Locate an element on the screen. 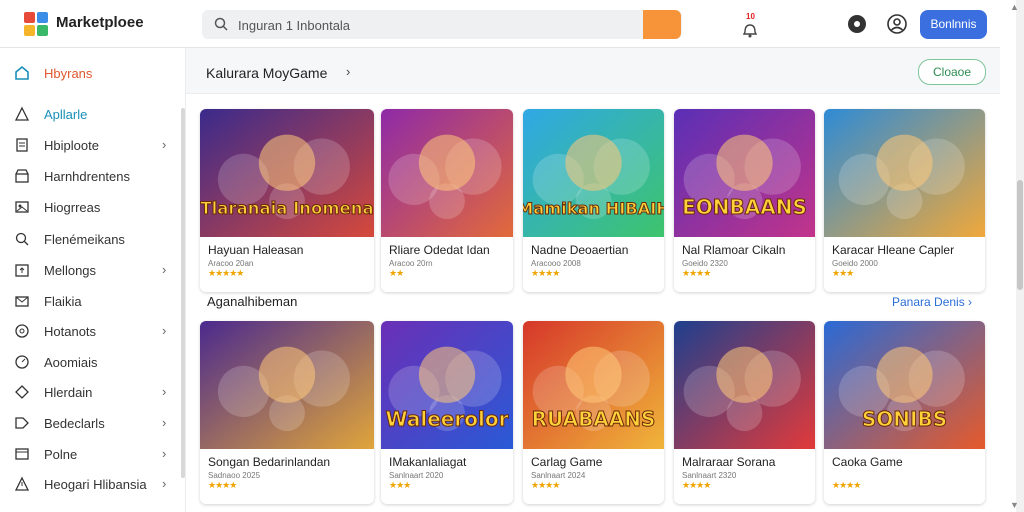  svg-text: RUABAANS is located at coordinates (594, 419).